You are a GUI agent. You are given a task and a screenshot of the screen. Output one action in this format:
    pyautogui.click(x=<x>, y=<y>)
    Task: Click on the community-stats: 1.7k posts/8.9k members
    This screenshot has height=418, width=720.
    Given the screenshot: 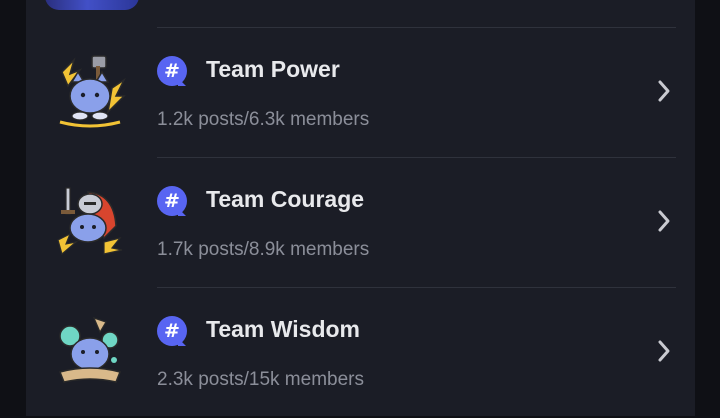 What is the action you would take?
    pyautogui.click(x=263, y=249)
    